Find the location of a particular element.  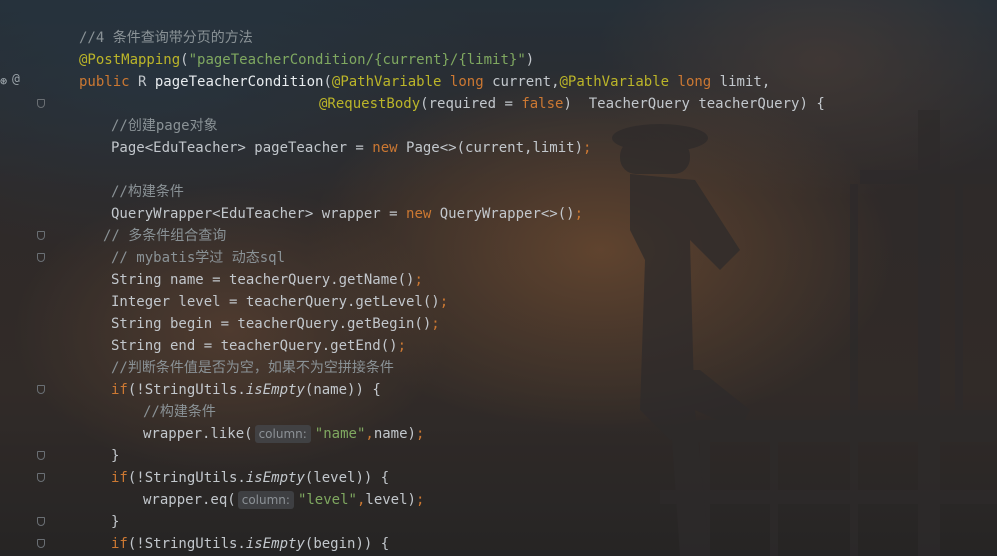

code-line: String begin = teacherQuery.getBegin(); is located at coordinates (275, 324).